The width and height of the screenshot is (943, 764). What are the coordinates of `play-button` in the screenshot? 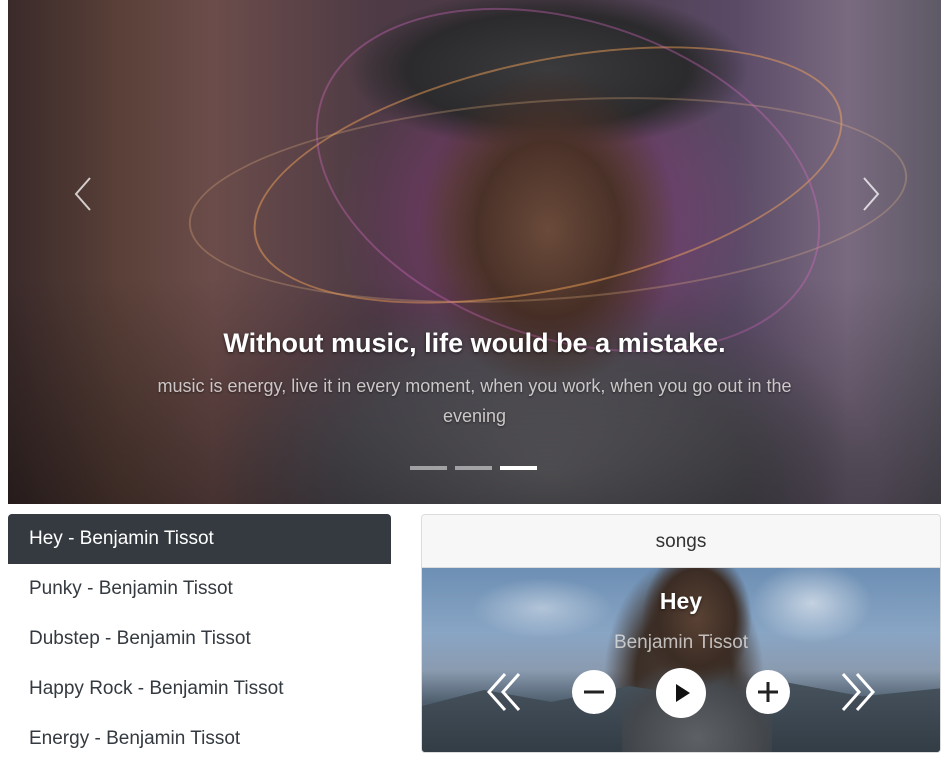 It's located at (681, 693).